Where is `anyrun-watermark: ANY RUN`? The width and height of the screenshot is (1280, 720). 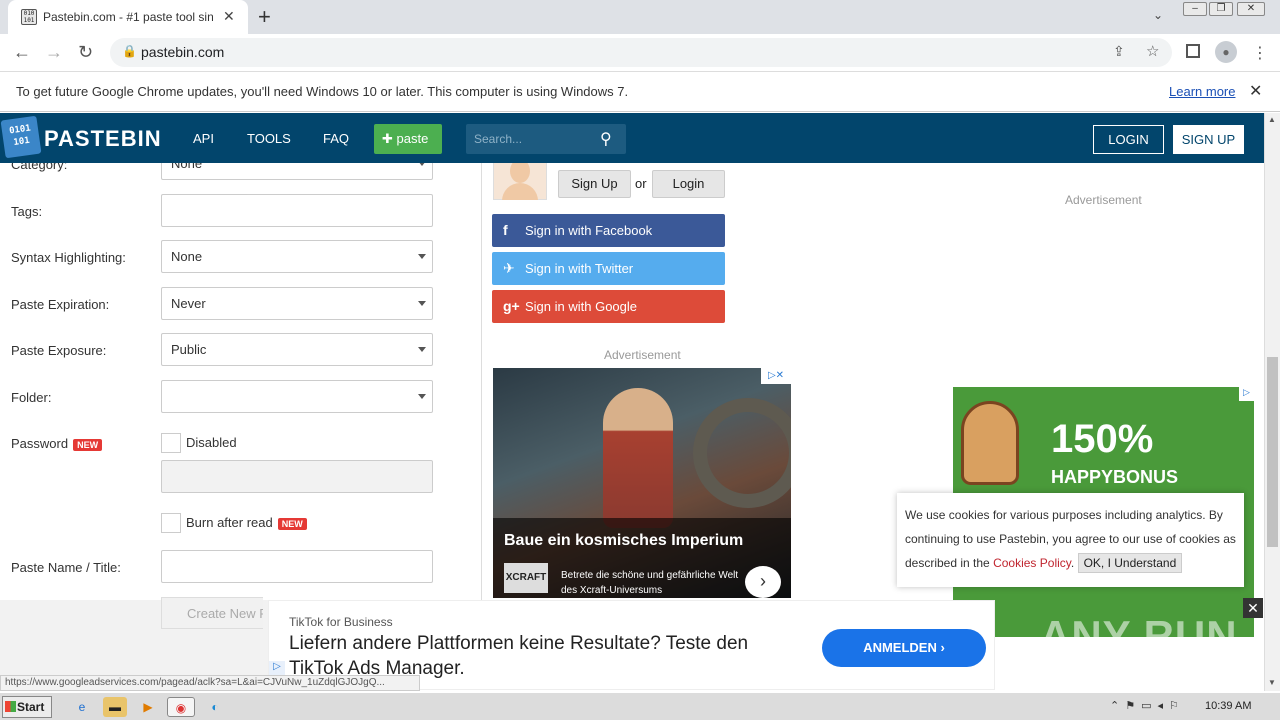
anyrun-watermark: ANY RUN is located at coordinates (1139, 635).